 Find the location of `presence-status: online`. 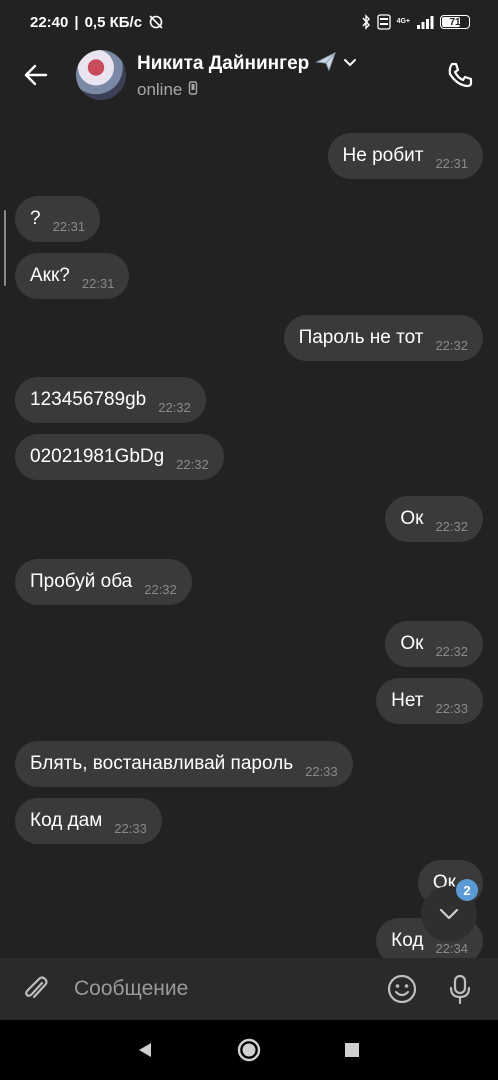

presence-status: online is located at coordinates (160, 89).